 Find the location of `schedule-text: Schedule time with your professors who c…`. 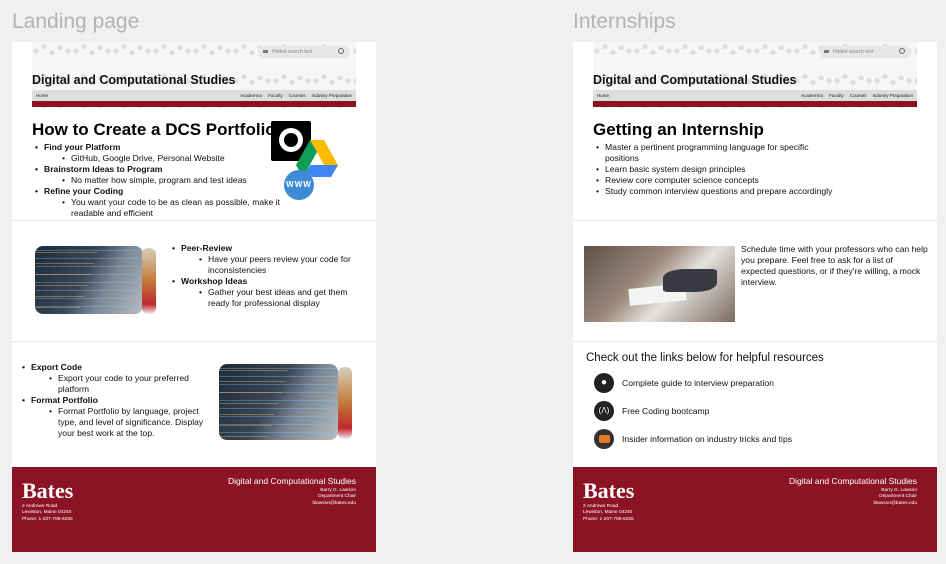

schedule-text: Schedule time with your professors who c… is located at coordinates (834, 265).